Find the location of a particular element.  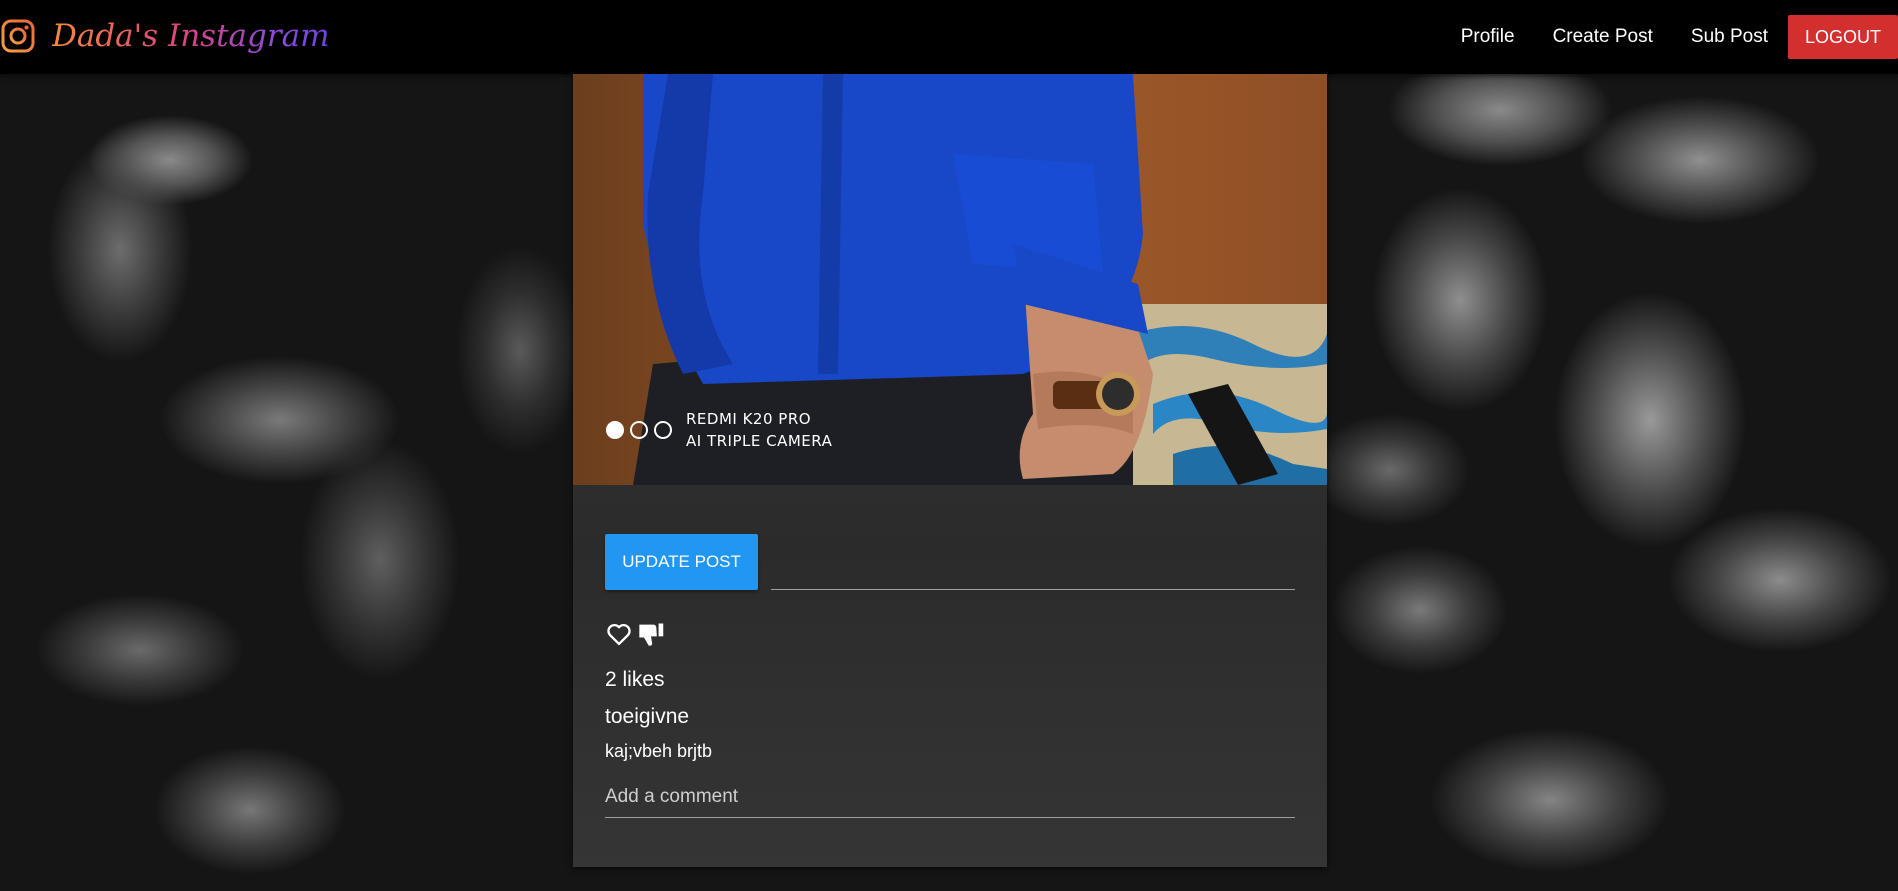

logout-button: LOGOUT is located at coordinates (1843, 37).